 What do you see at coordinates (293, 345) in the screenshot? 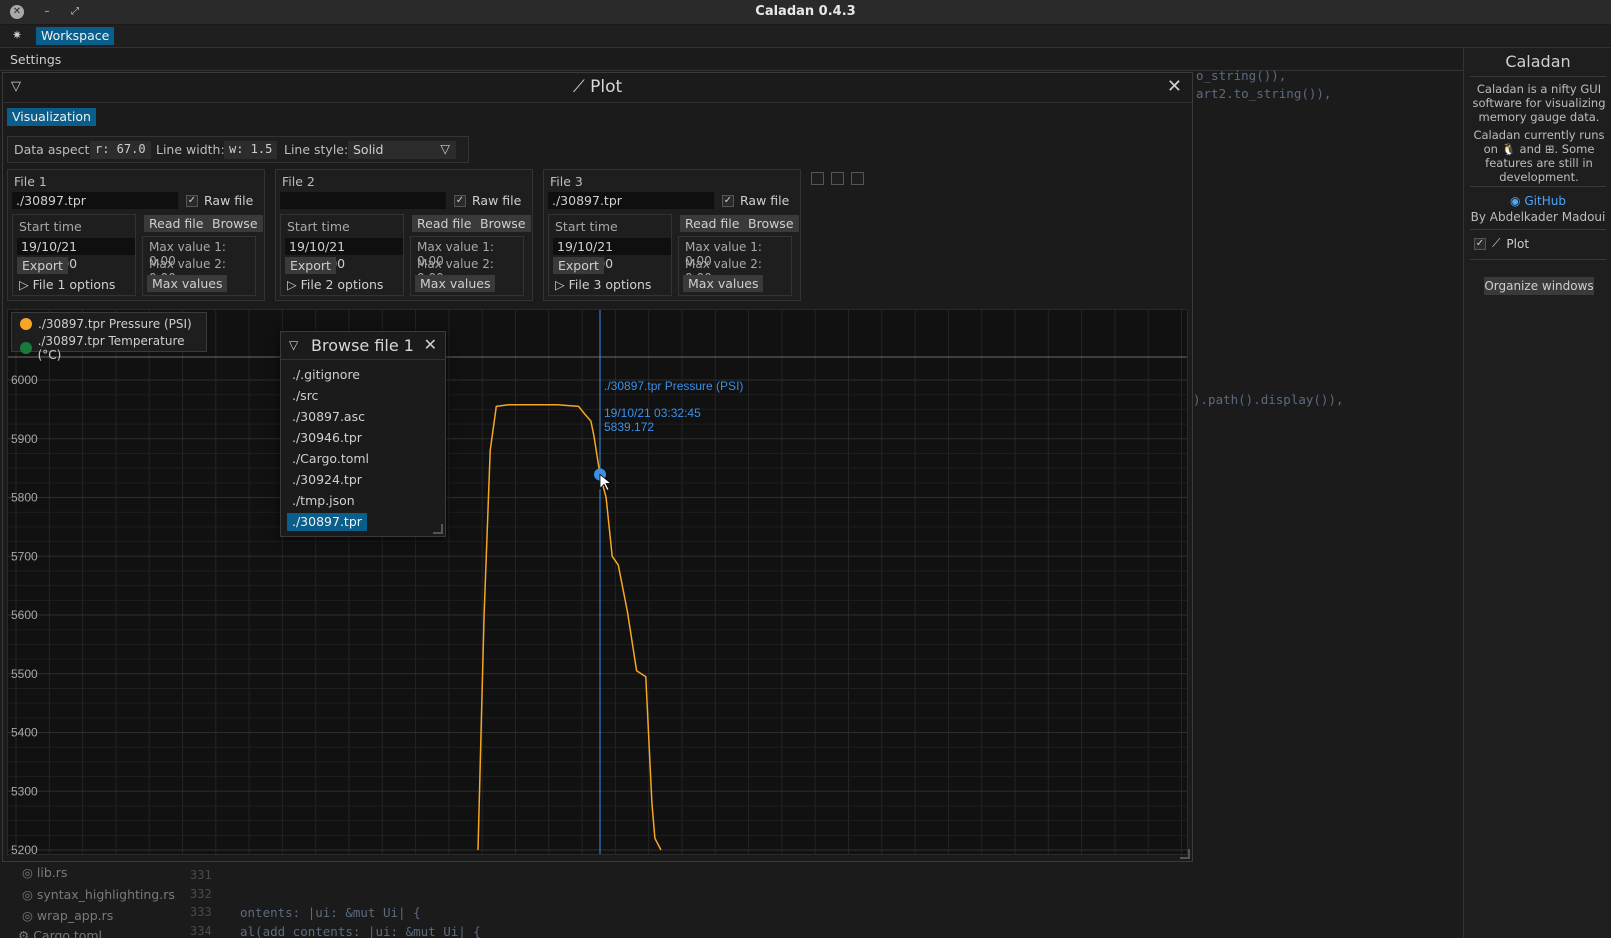
I see `collapse-icon: ▽` at bounding box center [293, 345].